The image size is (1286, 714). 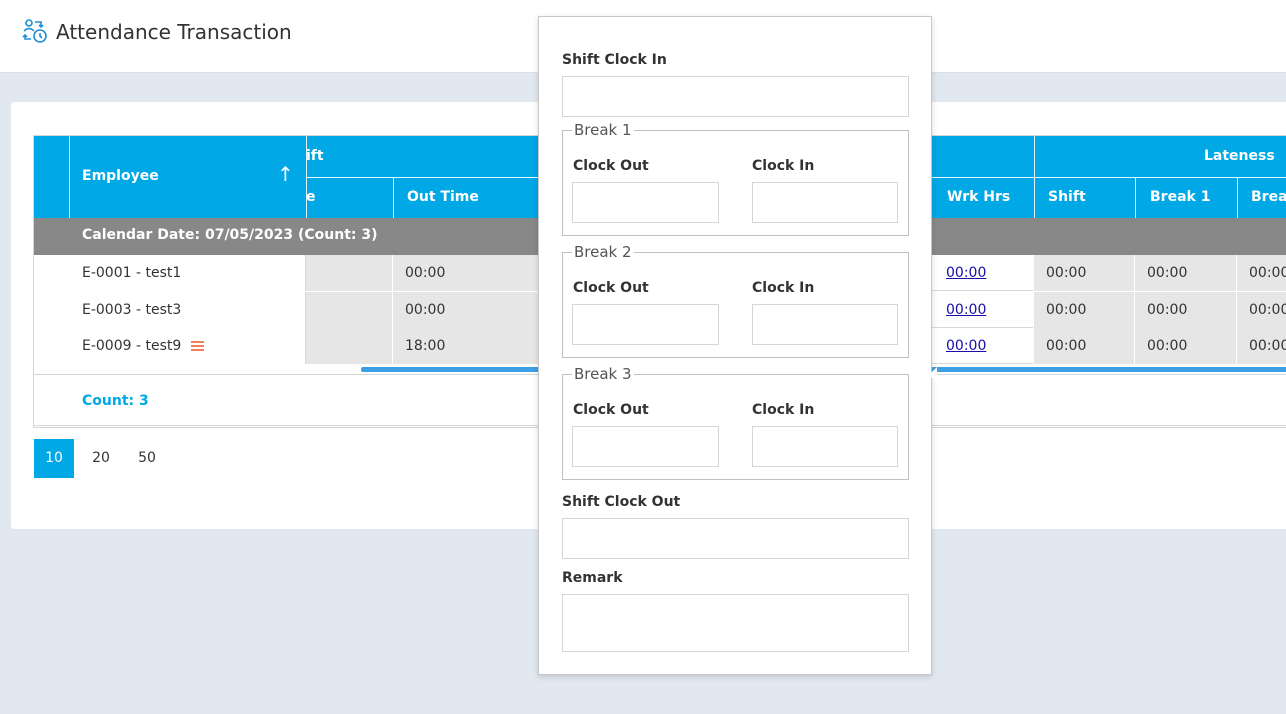 What do you see at coordinates (174, 32) in the screenshot?
I see `page-title: Attendance Transaction` at bounding box center [174, 32].